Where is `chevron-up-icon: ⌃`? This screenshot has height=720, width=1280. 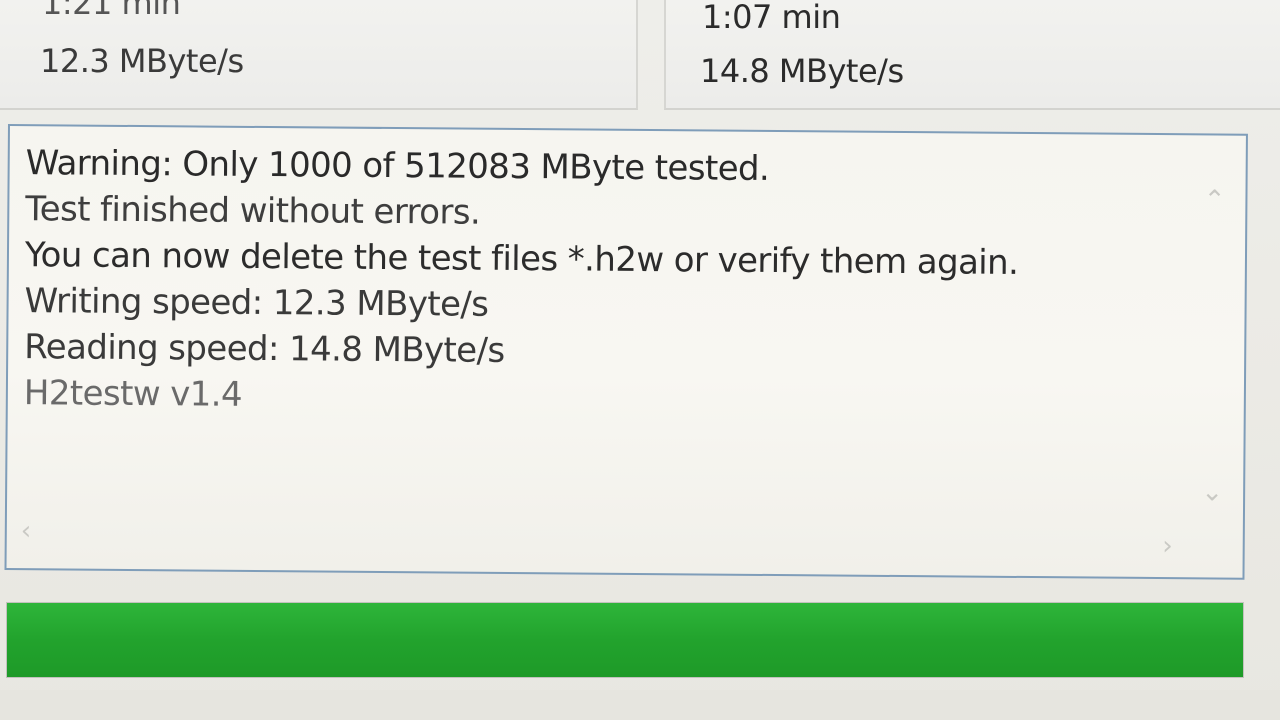
chevron-up-icon: ⌃ is located at coordinates (1215, 200).